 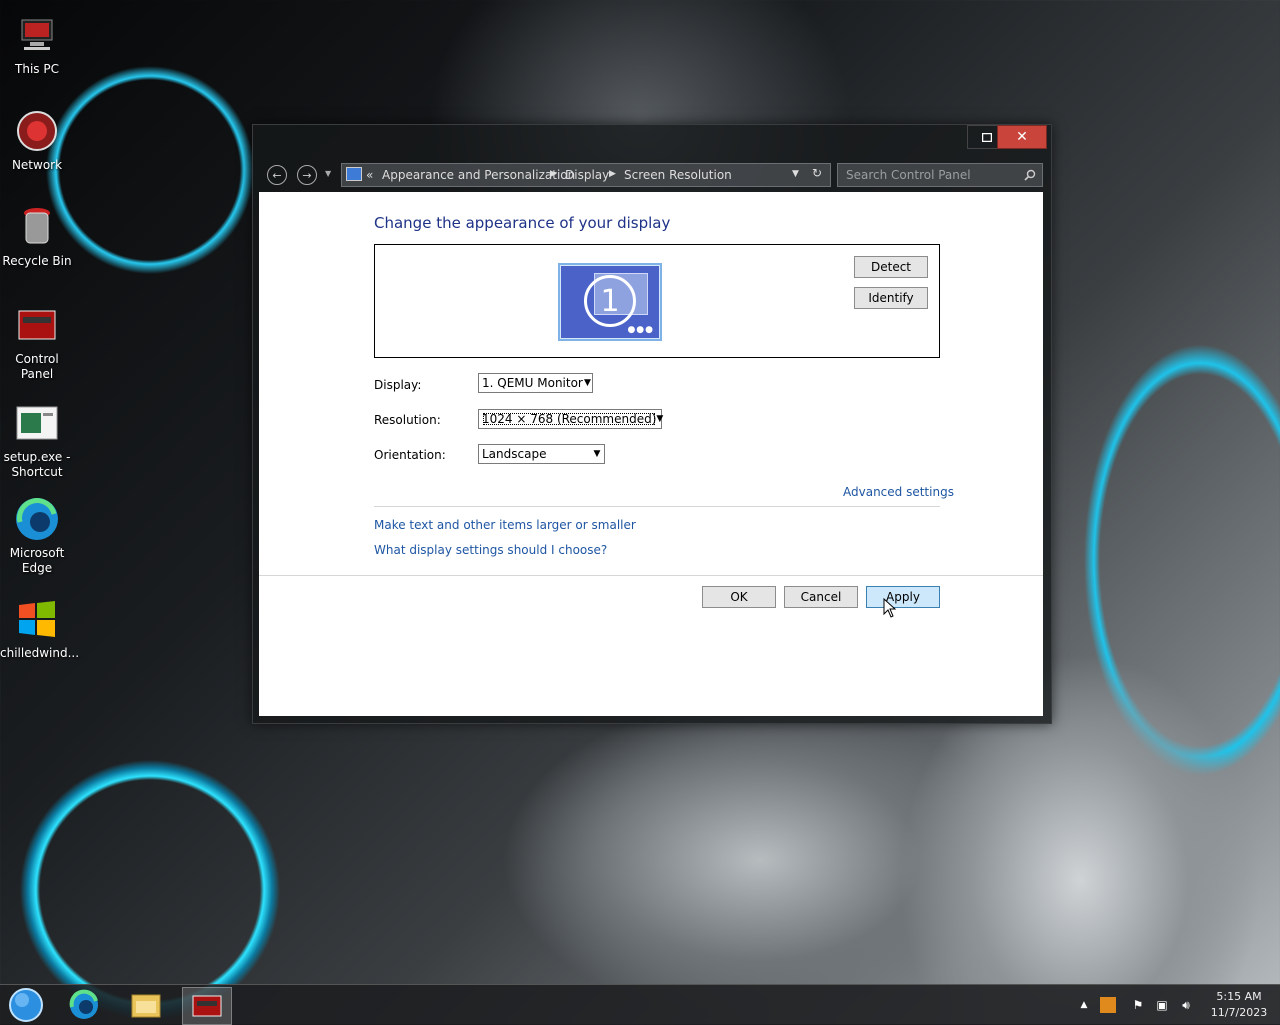 I want to click on display-preview-area: 1 ●●● Detect Identify, so click(x=657, y=301).